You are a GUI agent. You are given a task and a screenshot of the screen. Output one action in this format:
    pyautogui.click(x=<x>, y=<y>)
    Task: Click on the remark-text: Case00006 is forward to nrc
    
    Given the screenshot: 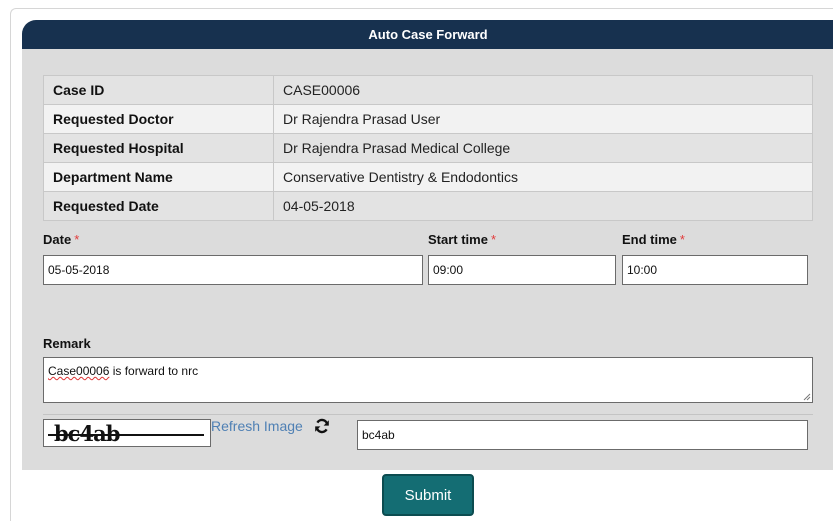 What is the action you would take?
    pyautogui.click(x=123, y=371)
    